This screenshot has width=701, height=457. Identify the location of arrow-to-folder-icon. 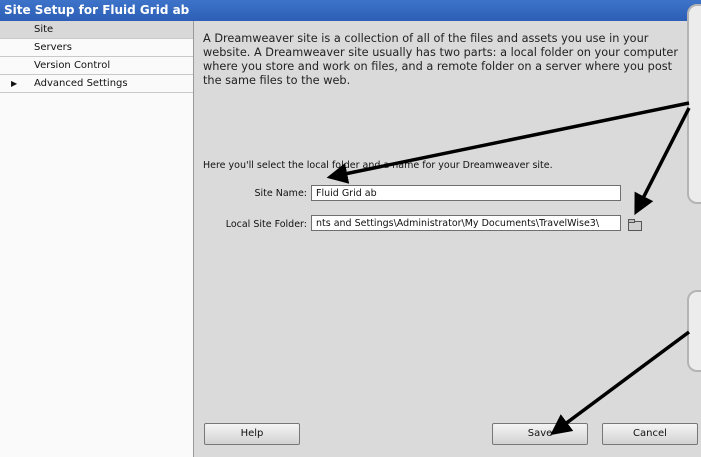
(662, 161).